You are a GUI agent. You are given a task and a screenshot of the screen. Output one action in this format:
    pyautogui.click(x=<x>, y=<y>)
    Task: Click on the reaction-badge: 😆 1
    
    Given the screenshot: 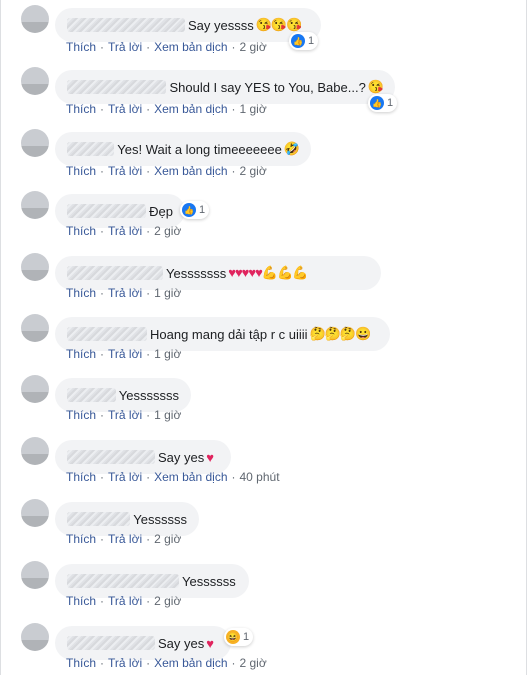 What is the action you would take?
    pyautogui.click(x=239, y=637)
    